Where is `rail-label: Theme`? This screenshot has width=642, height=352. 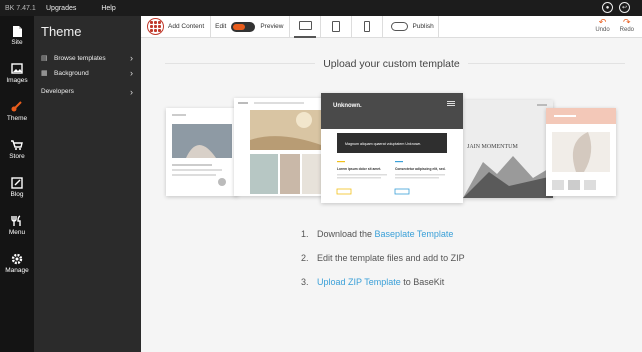 rail-label: Theme is located at coordinates (17, 118).